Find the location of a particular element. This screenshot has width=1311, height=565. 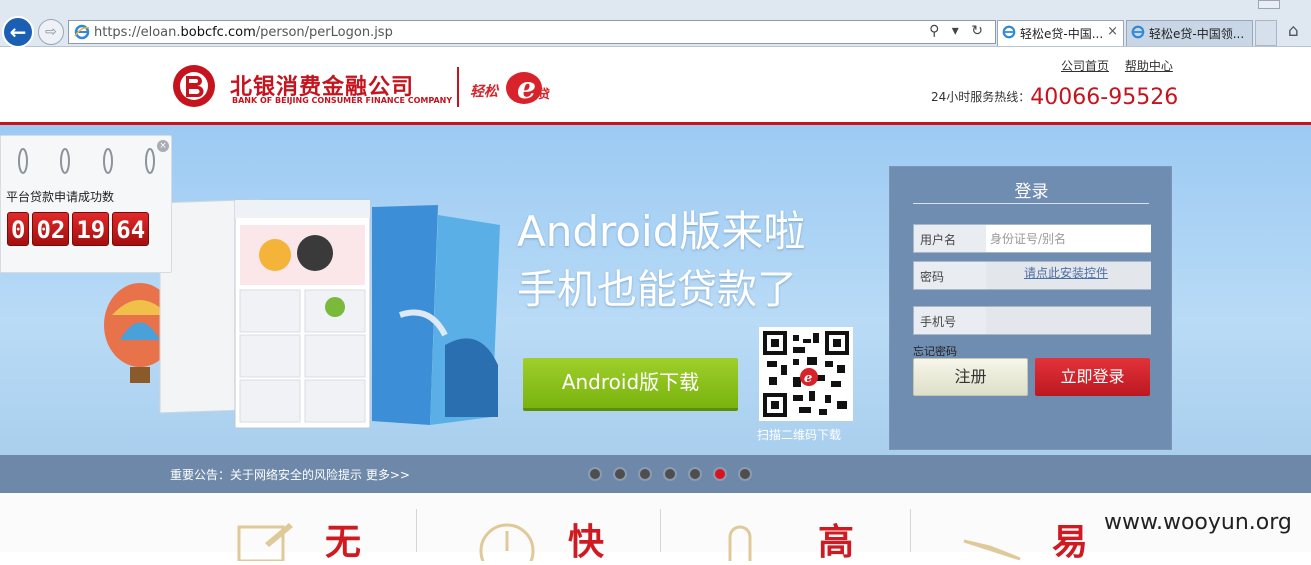

feature-char: 快 is located at coordinates (586, 542).